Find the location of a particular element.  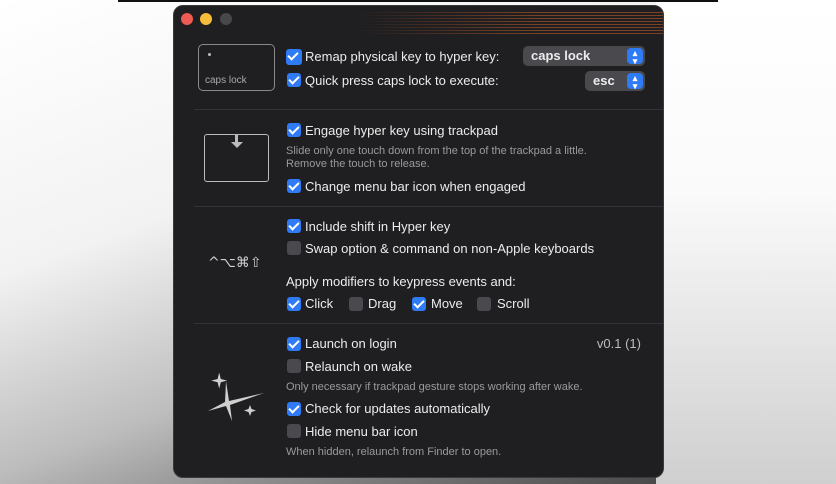

hide-menu-icon-checkbox is located at coordinates (294, 431).